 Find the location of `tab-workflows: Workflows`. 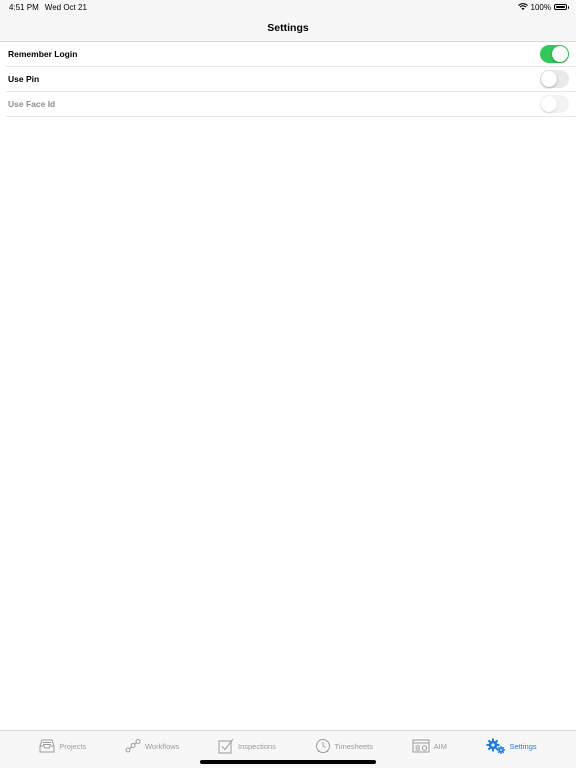

tab-workflows: Workflows is located at coordinates (152, 746).